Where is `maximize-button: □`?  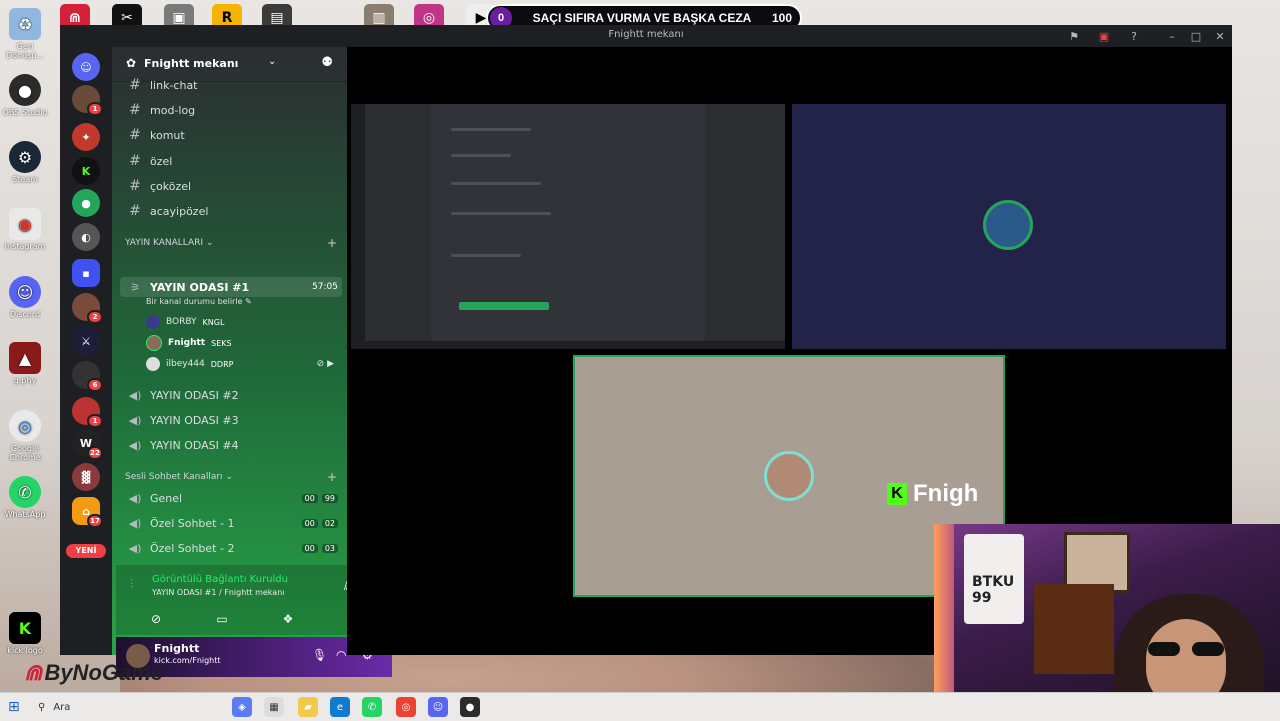 maximize-button: □ is located at coordinates (1196, 36).